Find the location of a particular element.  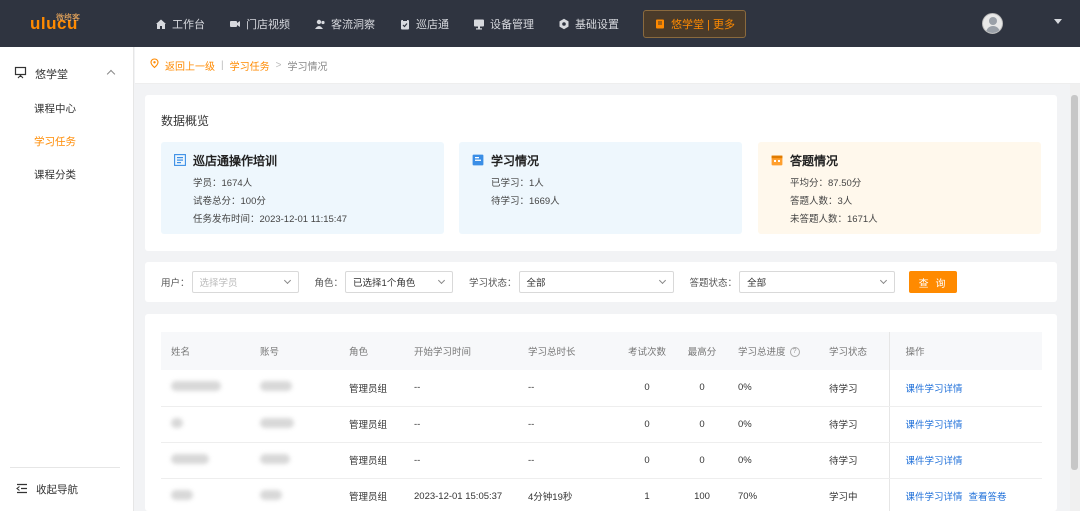

sidebar: 悠学堂 课程中心 学习任务 课程分类 收起导航 is located at coordinates (67, 279).